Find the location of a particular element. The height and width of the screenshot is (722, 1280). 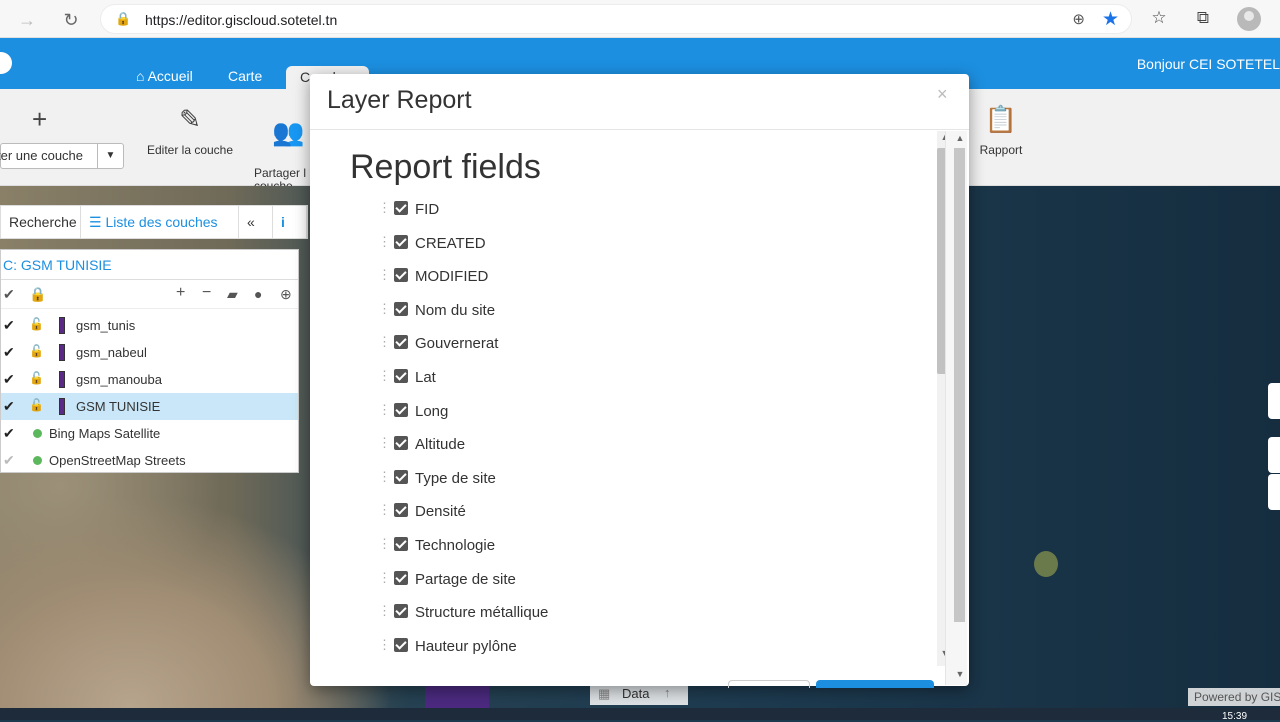

layer-row: ✔ 🔓 GSM TUNISIE is located at coordinates (149, 406).